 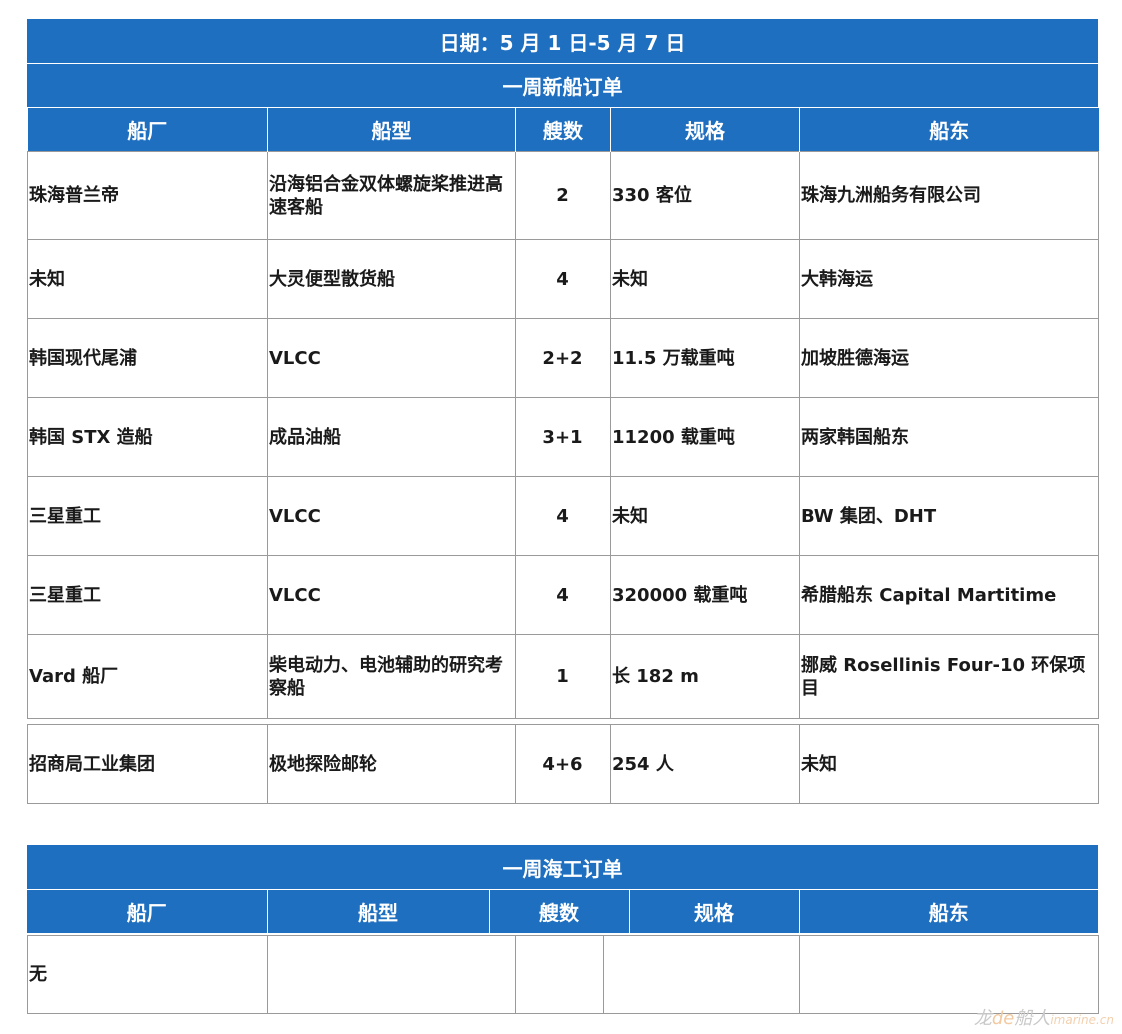 What do you see at coordinates (562, 86) in the screenshot?
I see `new-ship-orders-title: 一周新船订单` at bounding box center [562, 86].